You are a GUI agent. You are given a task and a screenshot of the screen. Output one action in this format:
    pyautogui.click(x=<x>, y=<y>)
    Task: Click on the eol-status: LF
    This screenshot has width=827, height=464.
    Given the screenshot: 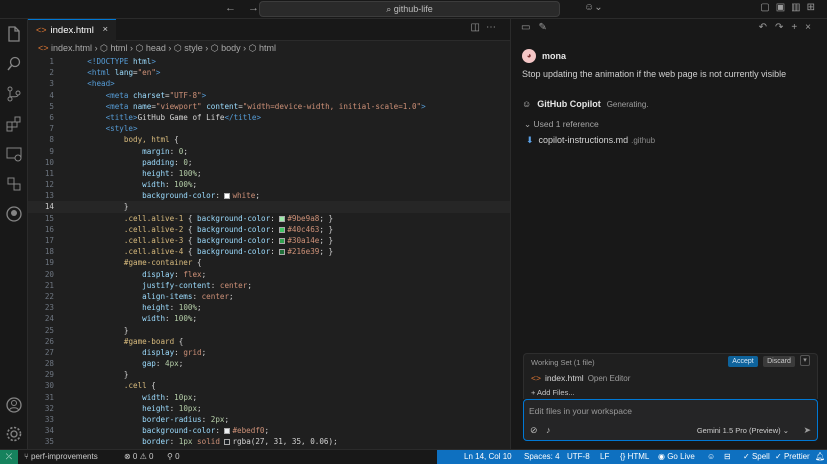 What is the action you would take?
    pyautogui.click(x=604, y=457)
    